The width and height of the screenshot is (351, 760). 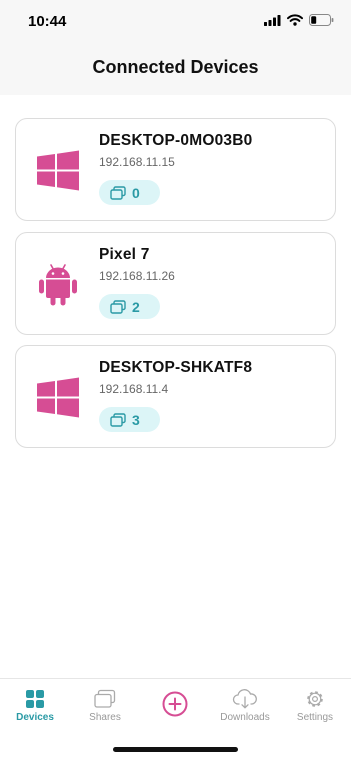 I want to click on tab-devices: Devices, so click(x=35, y=706).